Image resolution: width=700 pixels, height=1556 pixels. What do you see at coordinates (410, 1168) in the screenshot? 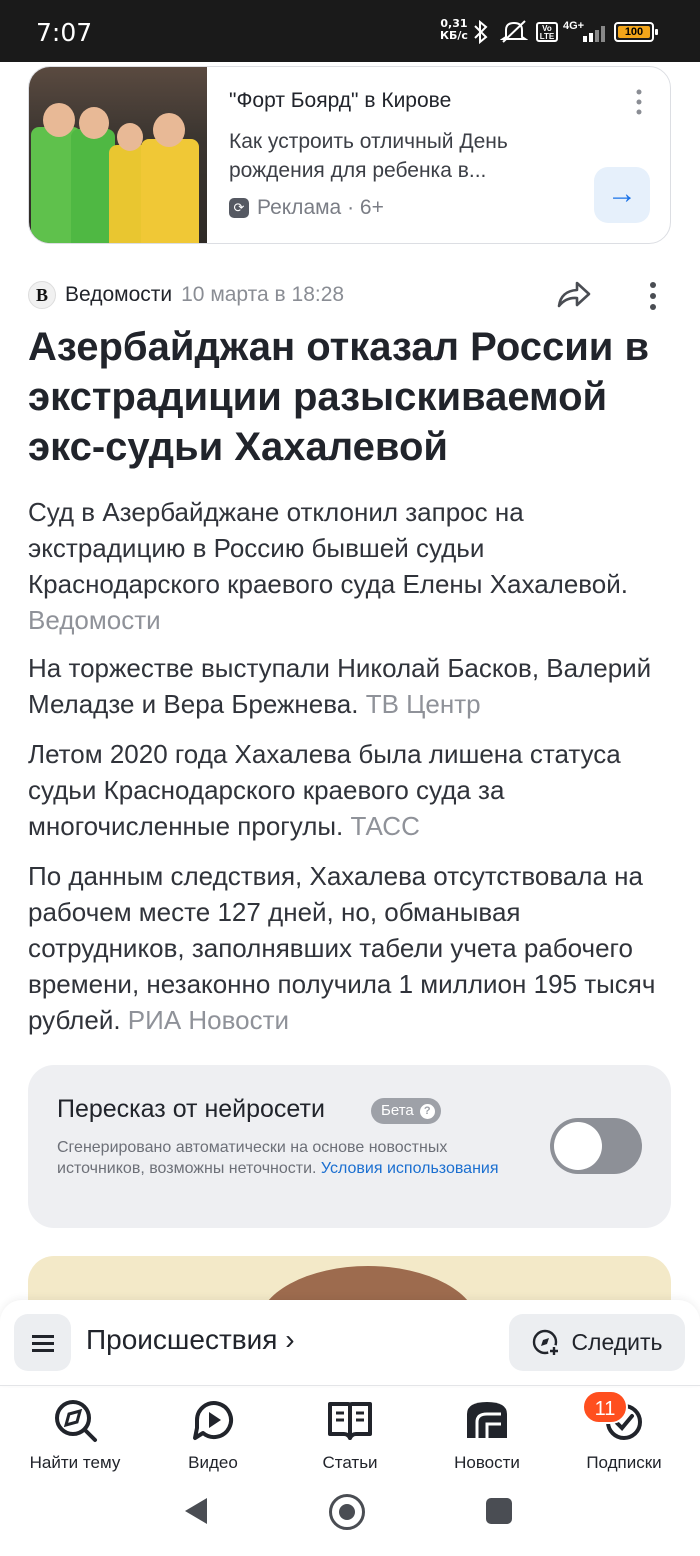
I see `terms-link: Условия использования` at bounding box center [410, 1168].